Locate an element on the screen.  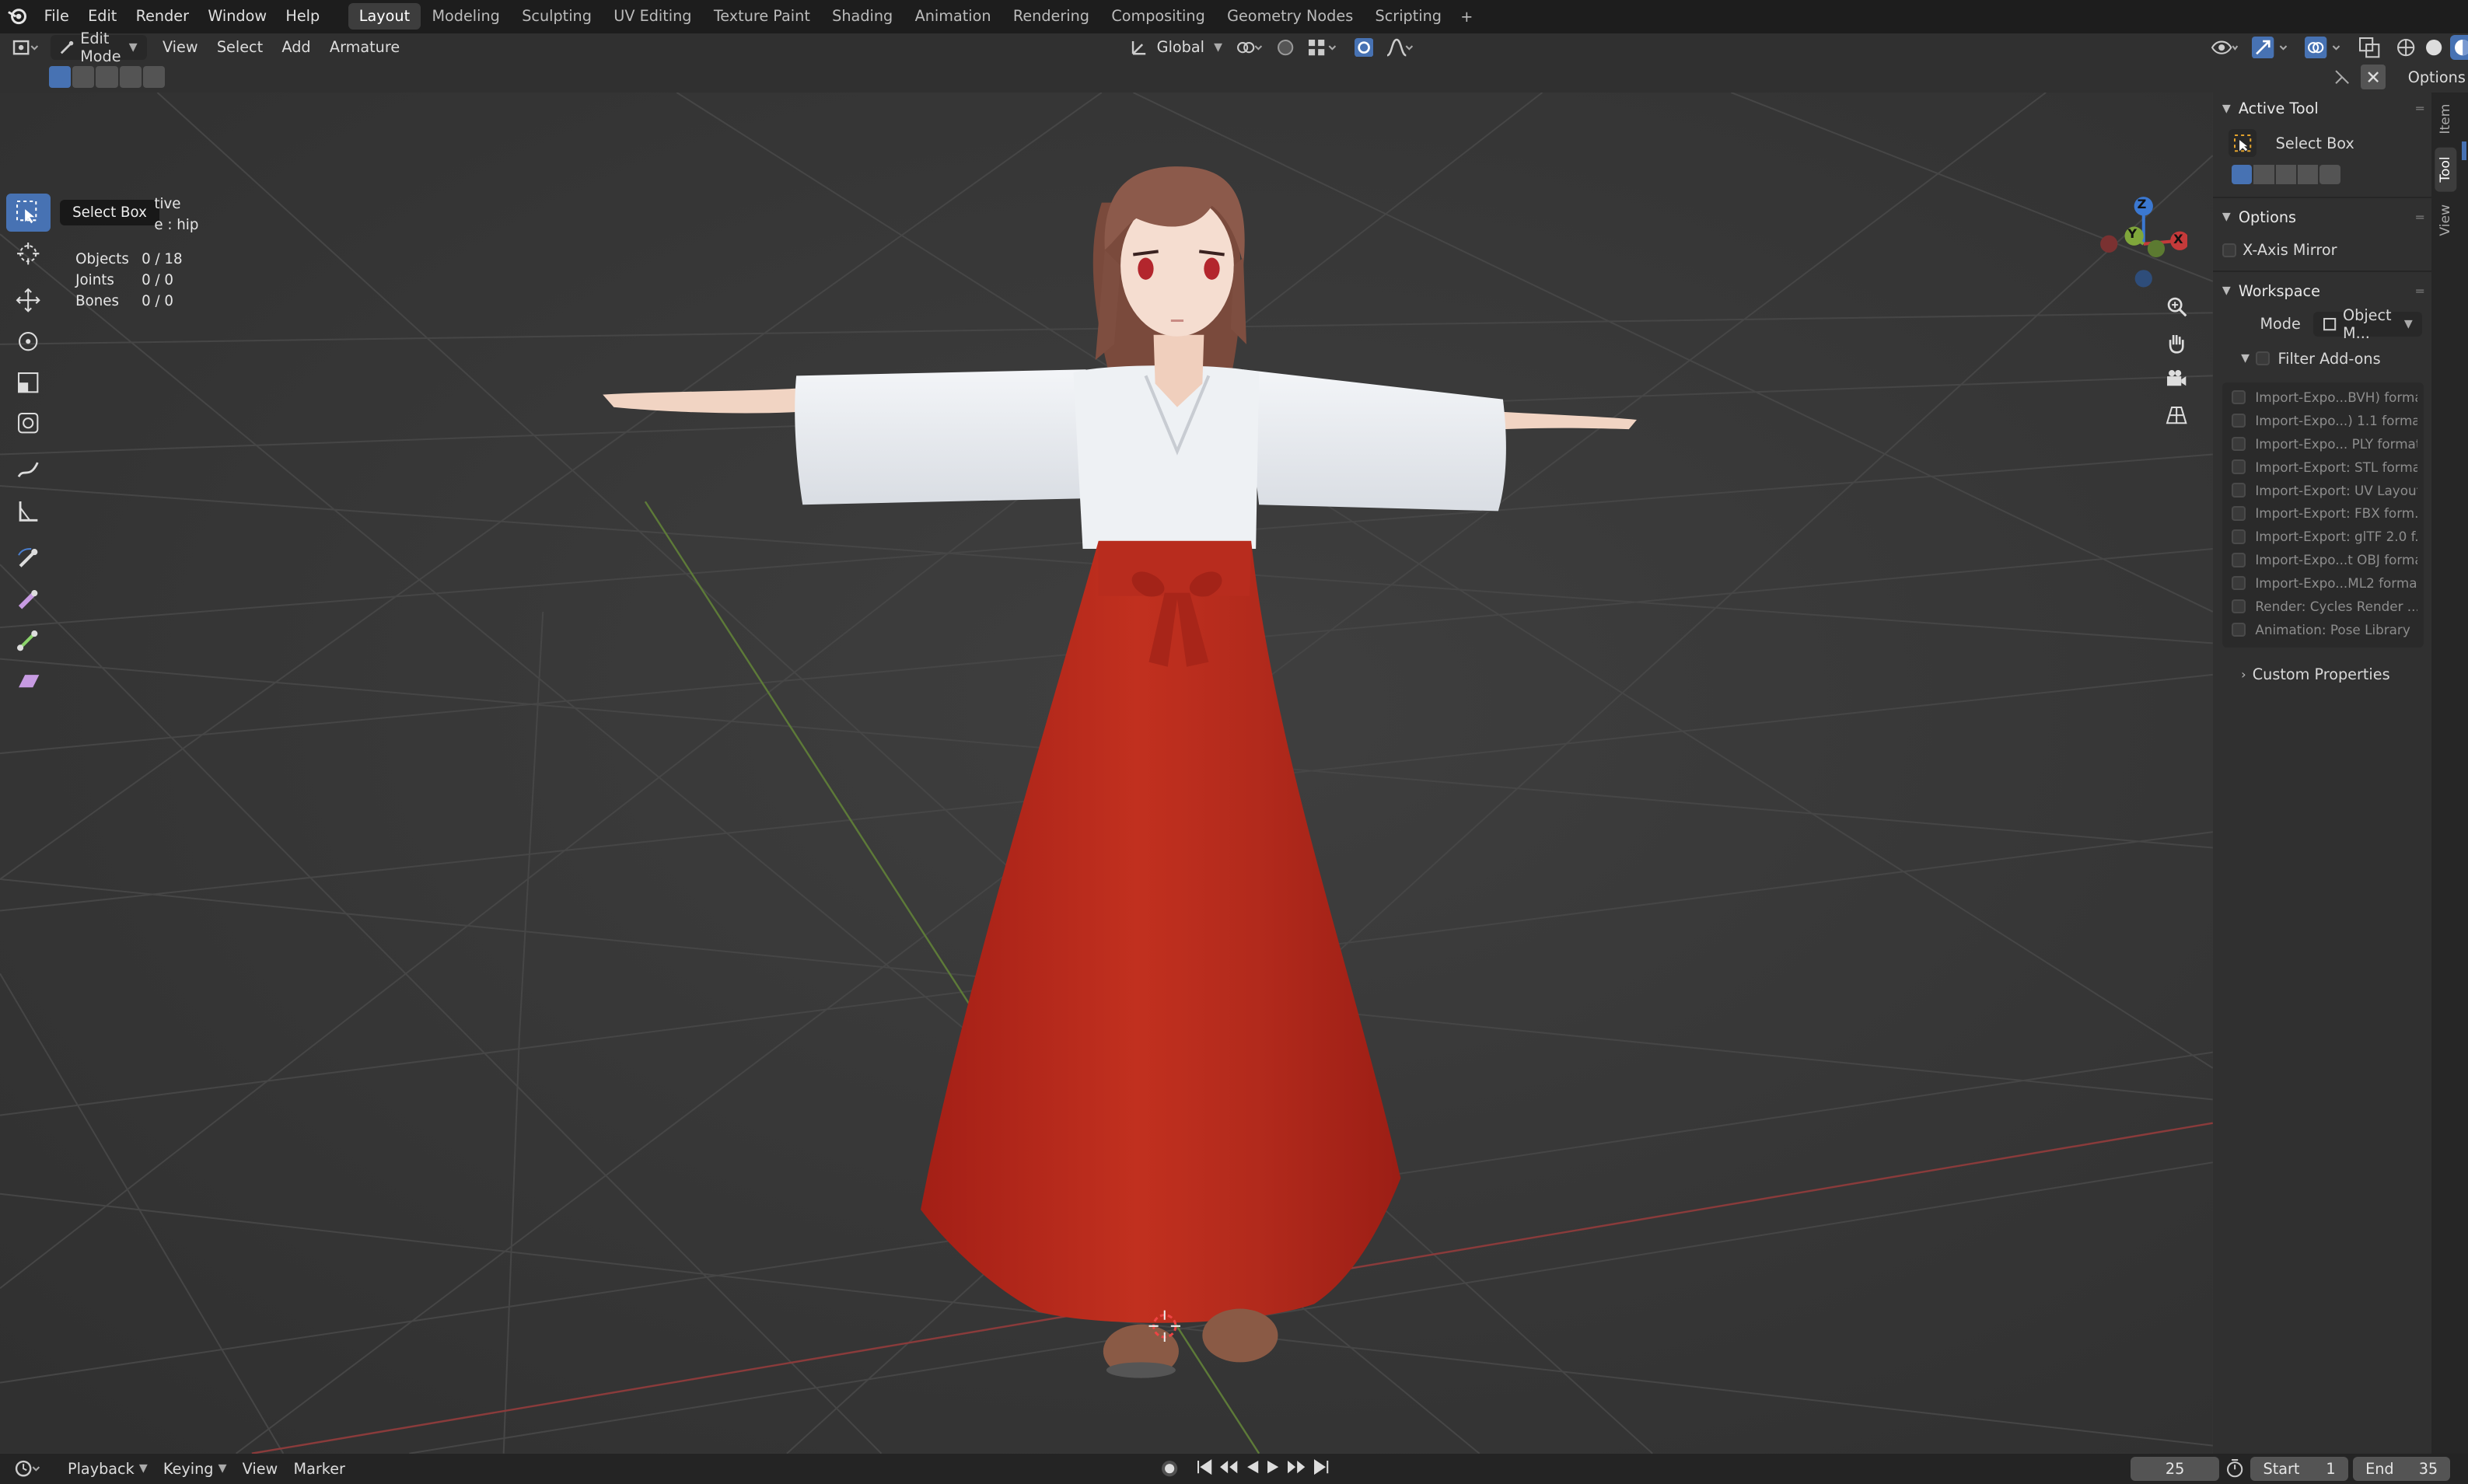
list-item: Import-Expo...t OBJ format is located at coordinates (2324, 559).